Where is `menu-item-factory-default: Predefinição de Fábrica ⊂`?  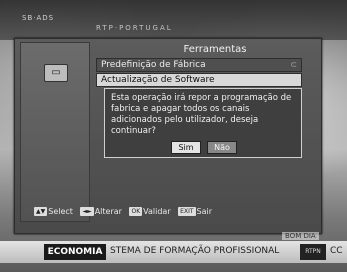
menu-item-factory-default: Predefinição de Fábrica ⊂ is located at coordinates (199, 65).